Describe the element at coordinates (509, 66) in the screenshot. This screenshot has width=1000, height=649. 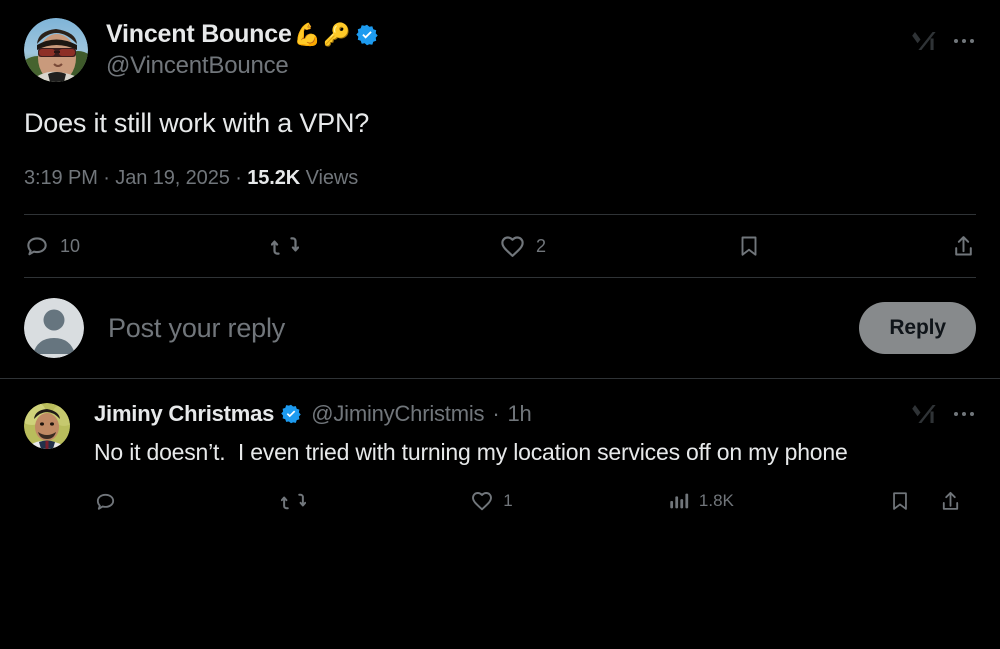
I see `handle: @VincentBounce` at that location.